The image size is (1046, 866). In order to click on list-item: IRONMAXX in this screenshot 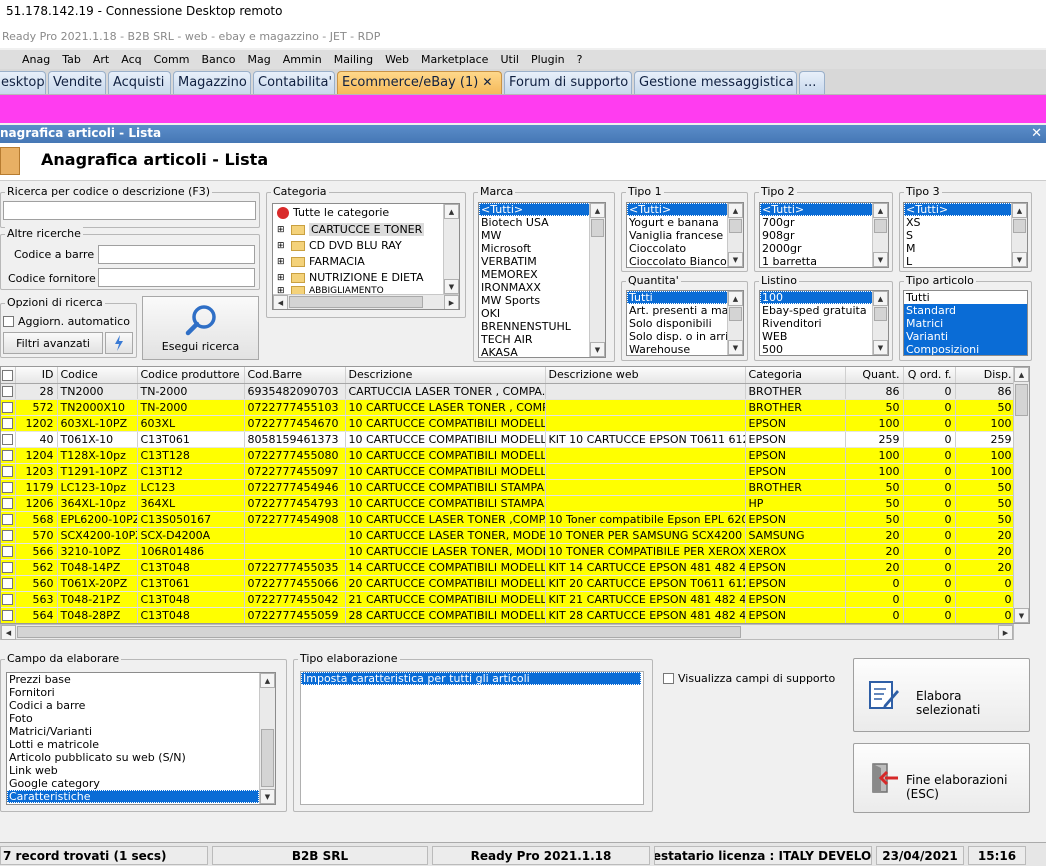, I will do `click(542, 287)`.